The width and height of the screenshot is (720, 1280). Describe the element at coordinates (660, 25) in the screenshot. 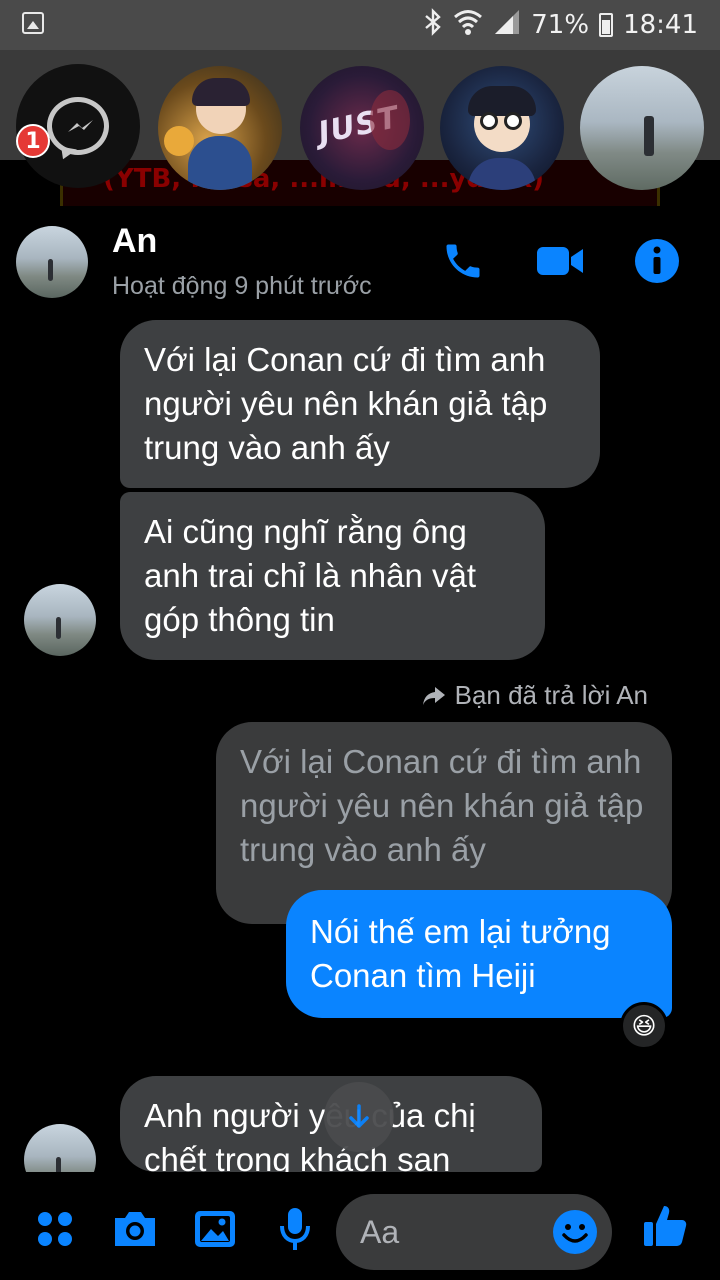

I see `clock: 18:41` at that location.